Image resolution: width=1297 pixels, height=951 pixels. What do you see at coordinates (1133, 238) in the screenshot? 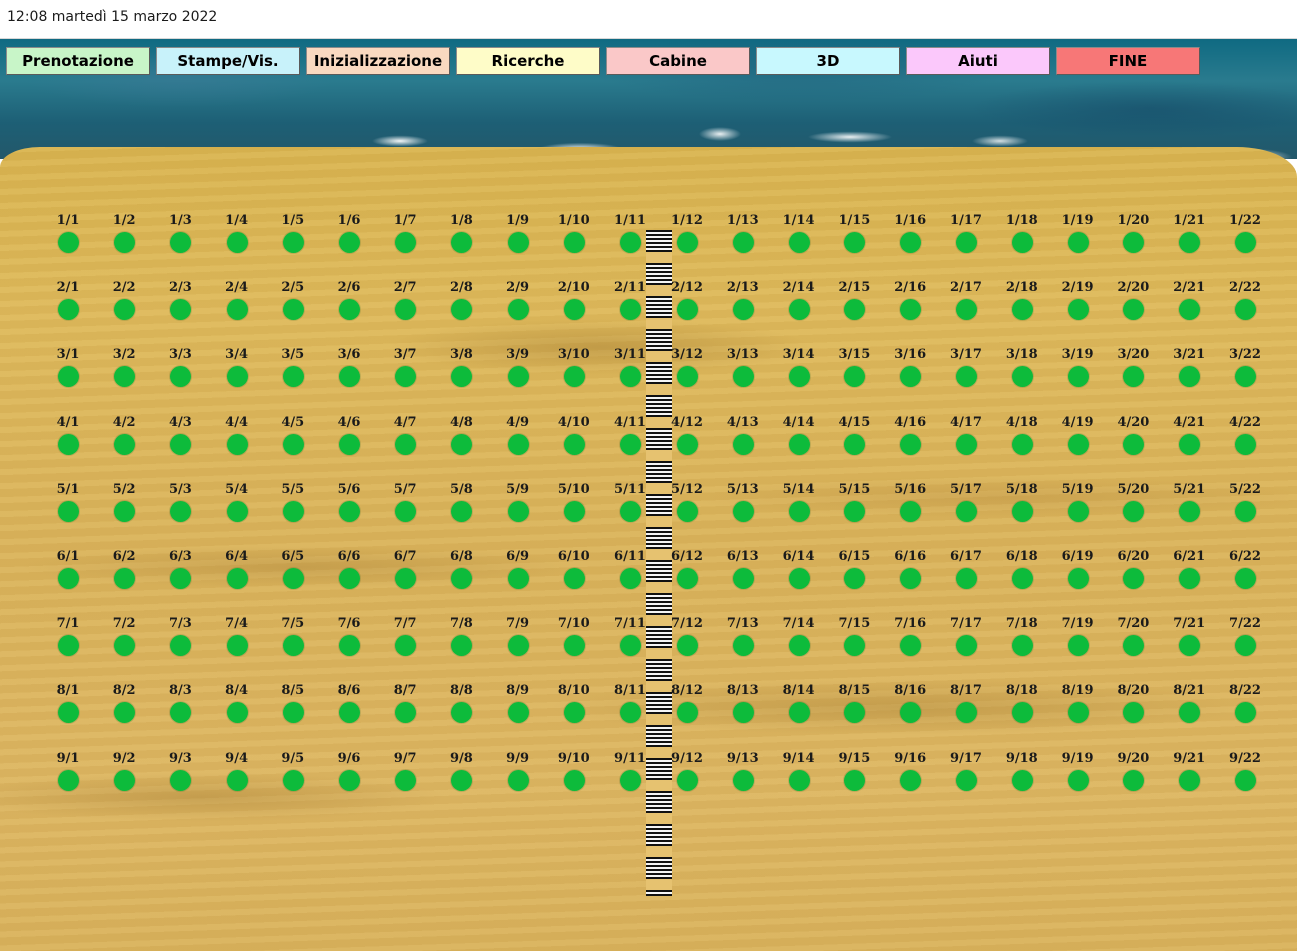
I see `umbrella-spot: 1/20` at bounding box center [1133, 238].